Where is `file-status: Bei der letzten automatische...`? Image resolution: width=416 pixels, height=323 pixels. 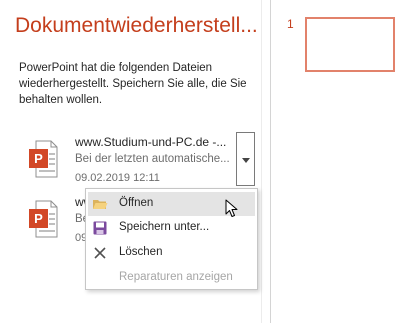 file-status: Bei der letzten automatische... is located at coordinates (152, 159).